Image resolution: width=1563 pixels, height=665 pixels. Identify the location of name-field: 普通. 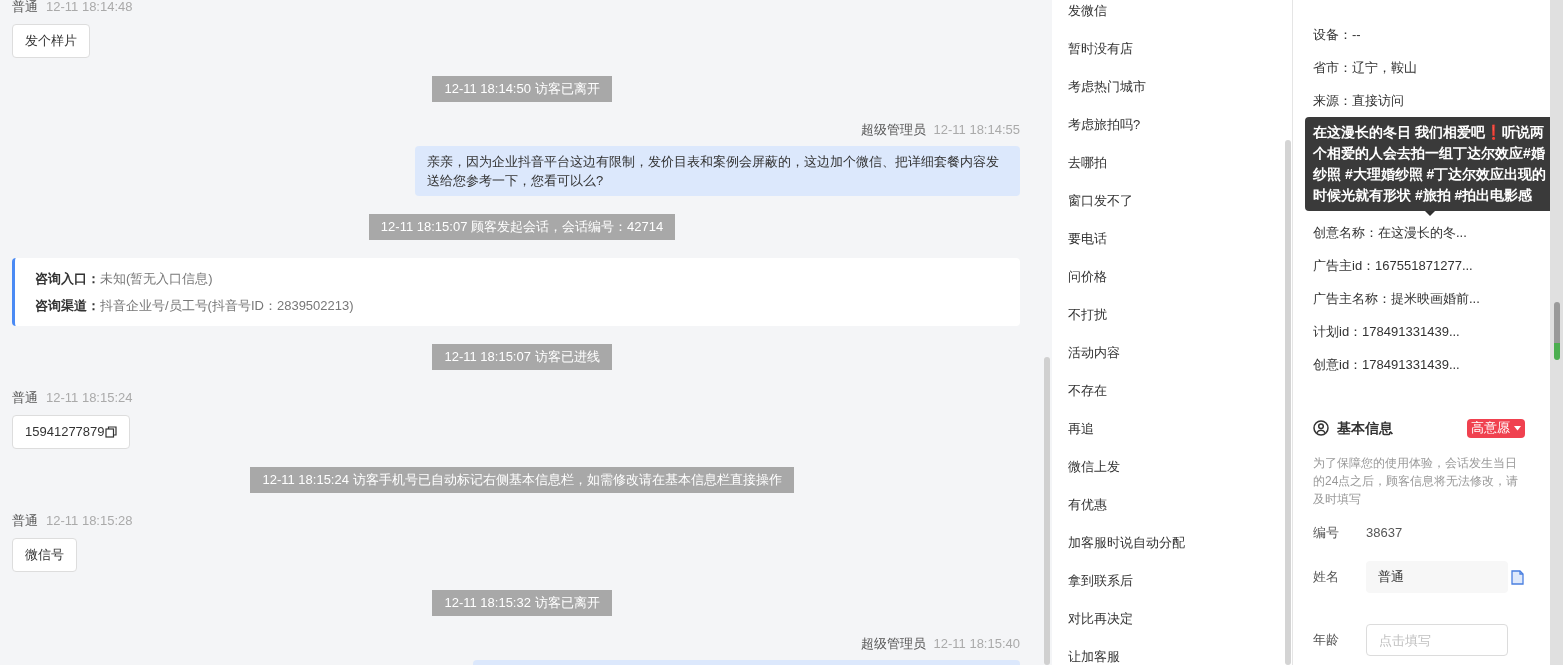
(1437, 577).